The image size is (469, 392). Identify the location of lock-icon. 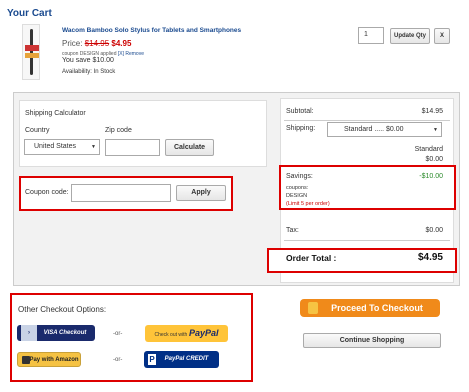
(313, 308).